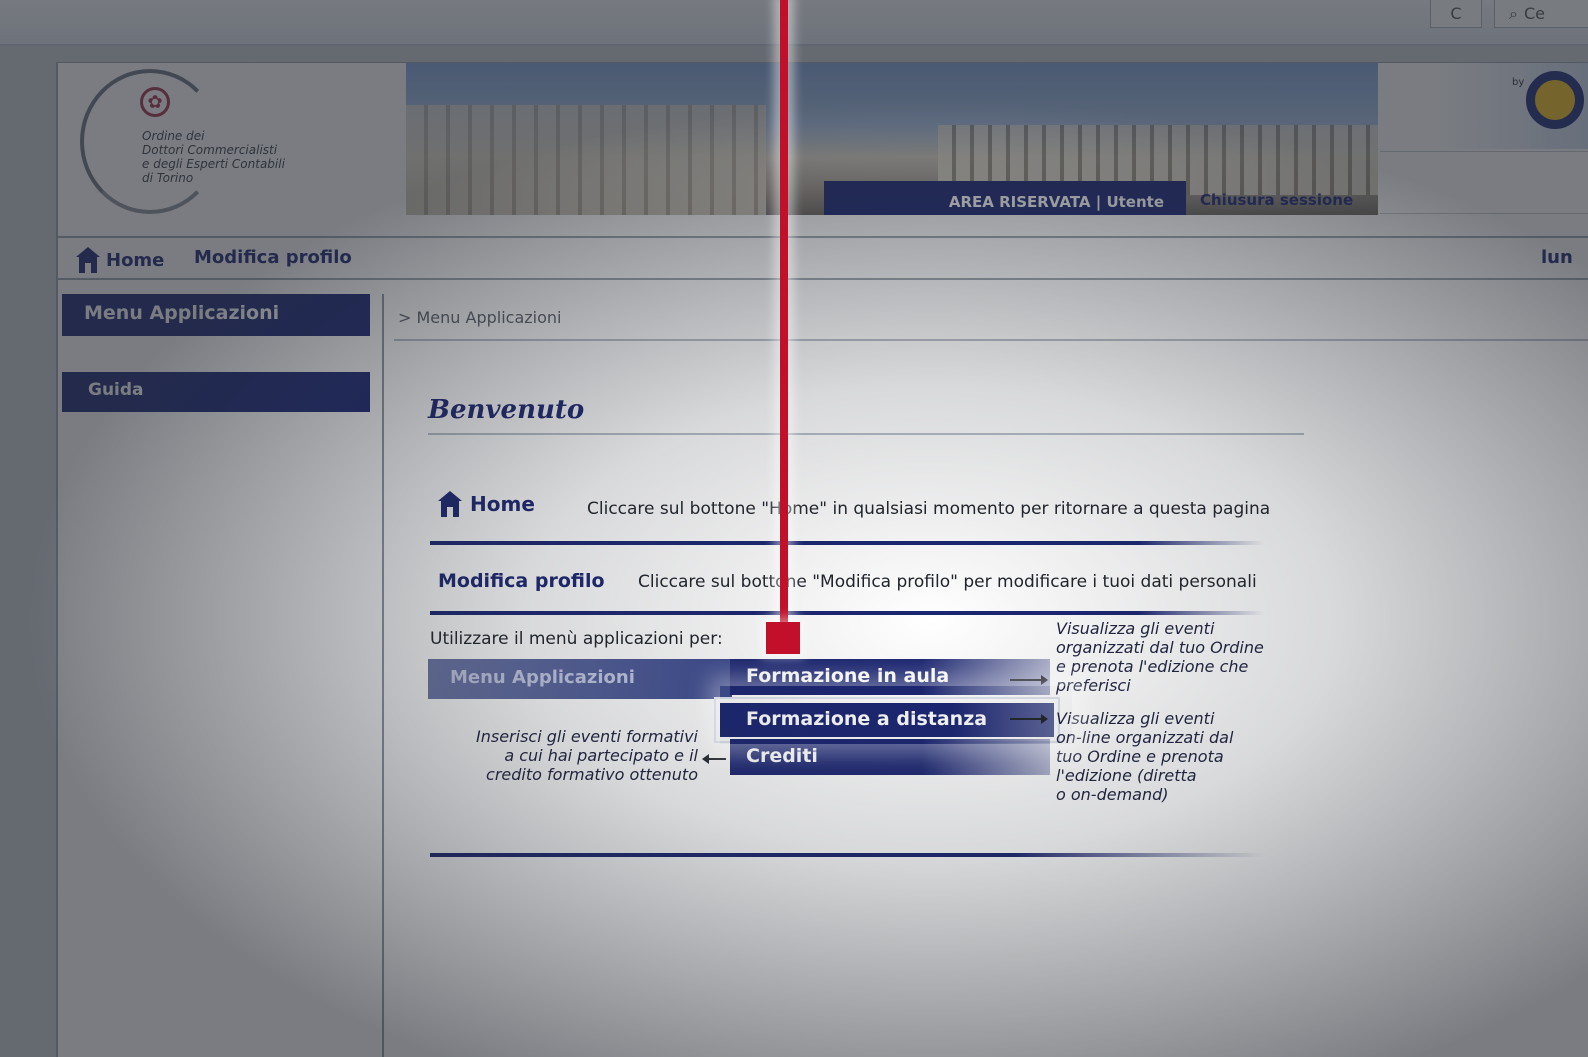 This screenshot has height=1057, width=1588. I want to click on partner-logo-icon, so click(1555, 100).